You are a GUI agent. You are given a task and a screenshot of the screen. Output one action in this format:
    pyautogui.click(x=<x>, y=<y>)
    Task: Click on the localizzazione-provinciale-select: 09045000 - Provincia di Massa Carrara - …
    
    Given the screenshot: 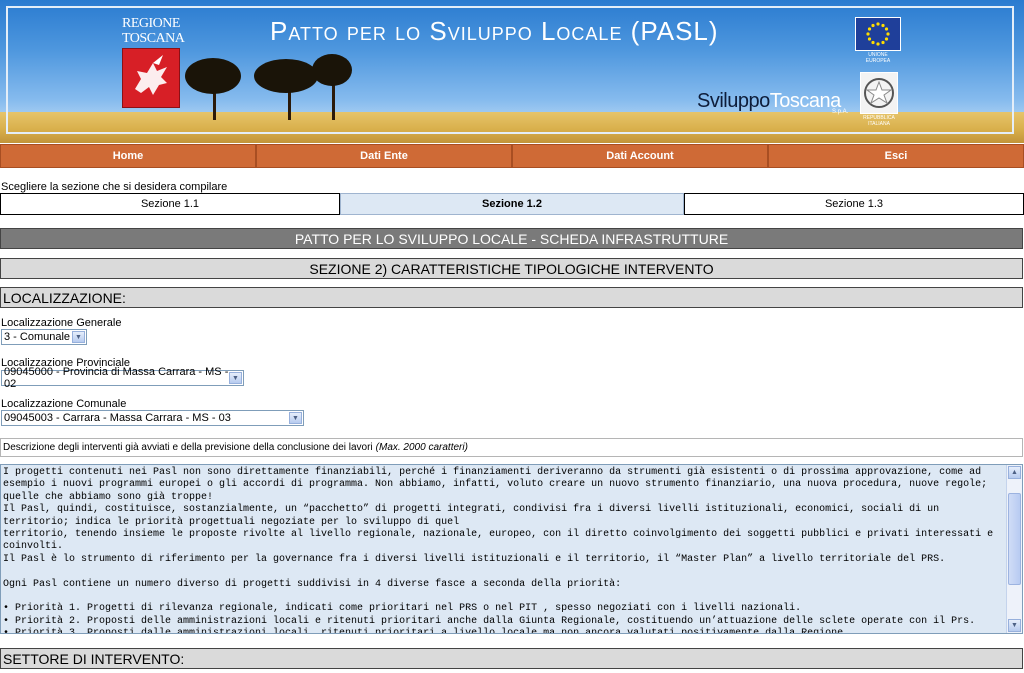 What is the action you would take?
    pyautogui.click(x=122, y=378)
    